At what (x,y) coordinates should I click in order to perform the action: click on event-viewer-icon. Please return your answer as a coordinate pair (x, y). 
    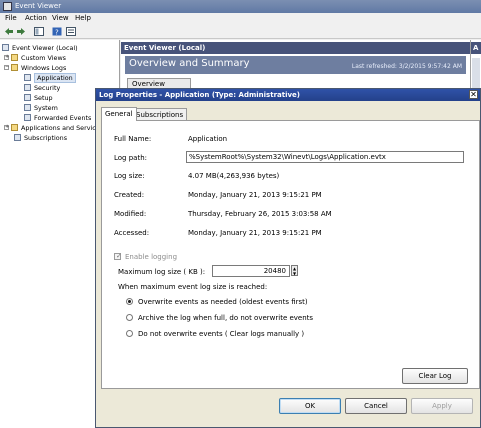
    Looking at the image, I should click on (5, 47).